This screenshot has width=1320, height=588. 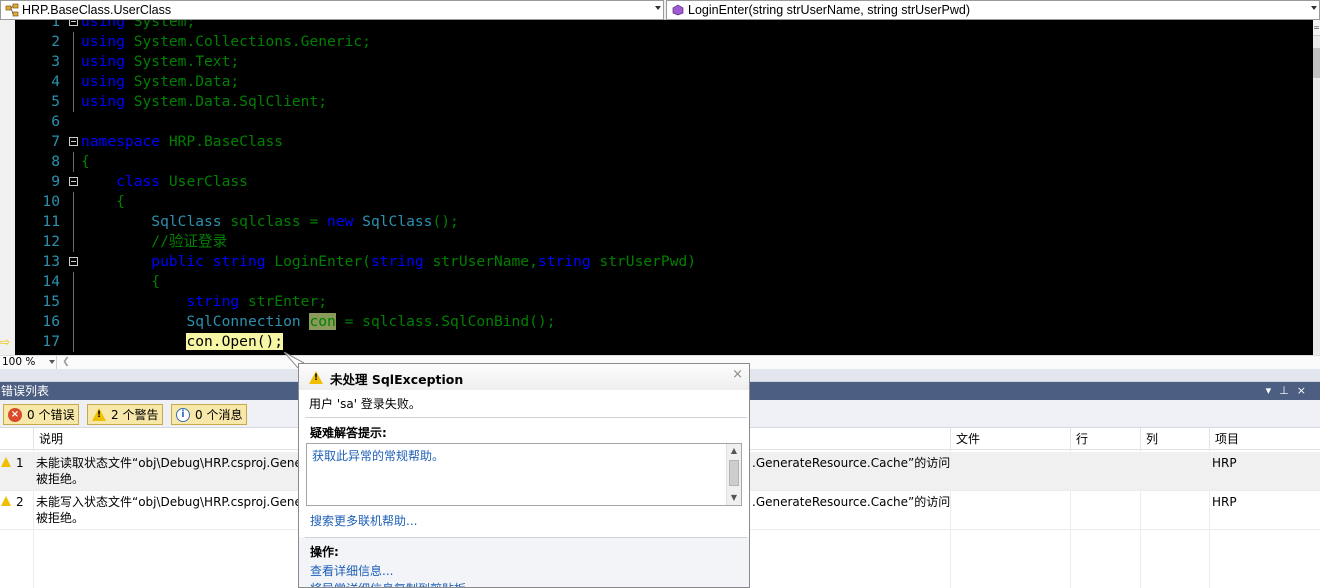 What do you see at coordinates (656, 242) in the screenshot?
I see `code-line: 12 //验证登录` at bounding box center [656, 242].